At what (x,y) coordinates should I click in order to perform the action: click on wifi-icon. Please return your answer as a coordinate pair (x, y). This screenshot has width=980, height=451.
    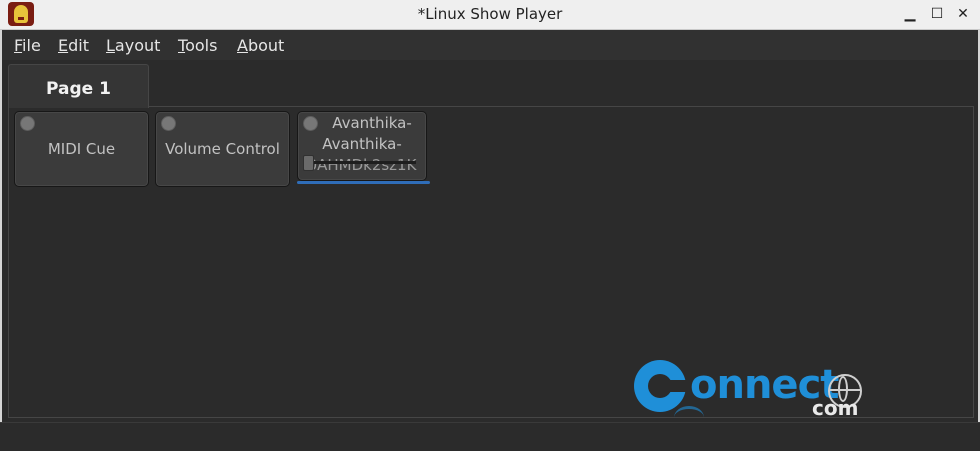
    Looking at the image, I should click on (689, 417).